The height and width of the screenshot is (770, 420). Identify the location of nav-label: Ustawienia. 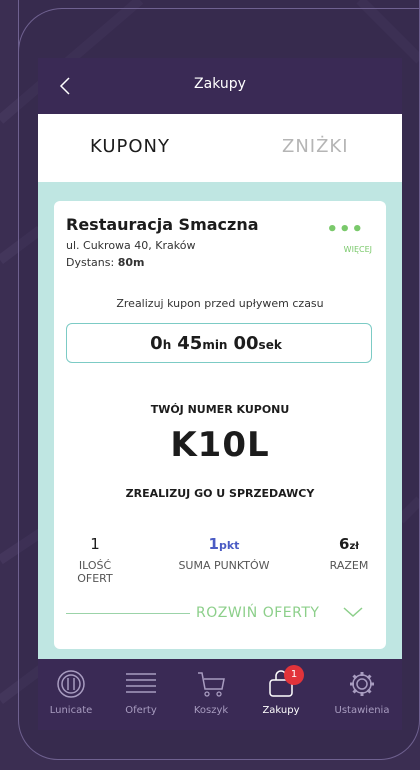
(362, 710).